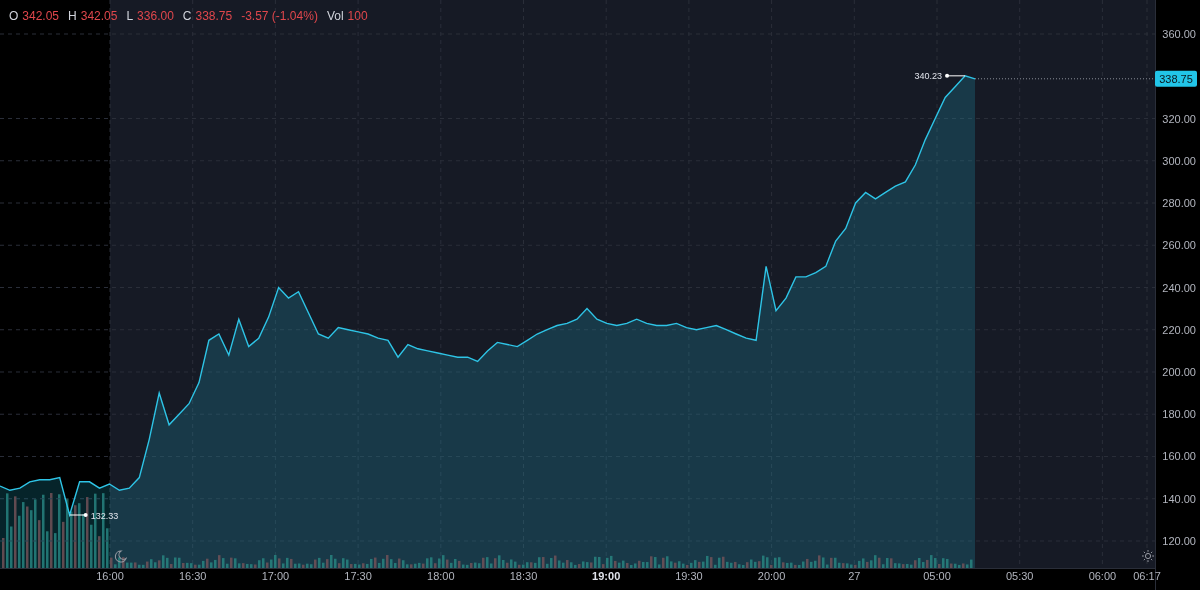 The height and width of the screenshot is (590, 1200). Describe the element at coordinates (1179, 414) in the screenshot. I see `y-tick-label: 180.00` at that location.